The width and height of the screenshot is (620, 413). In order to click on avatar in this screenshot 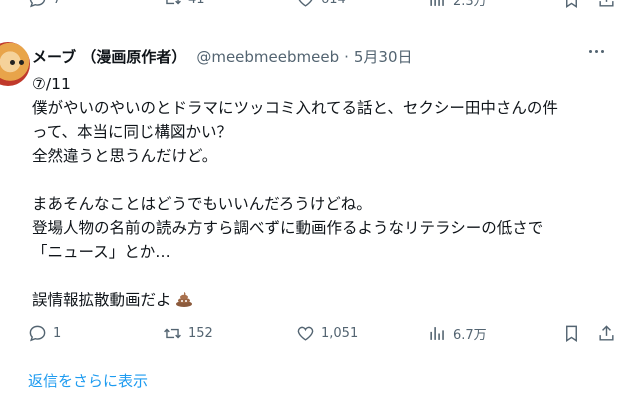, I will do `click(15, 64)`.